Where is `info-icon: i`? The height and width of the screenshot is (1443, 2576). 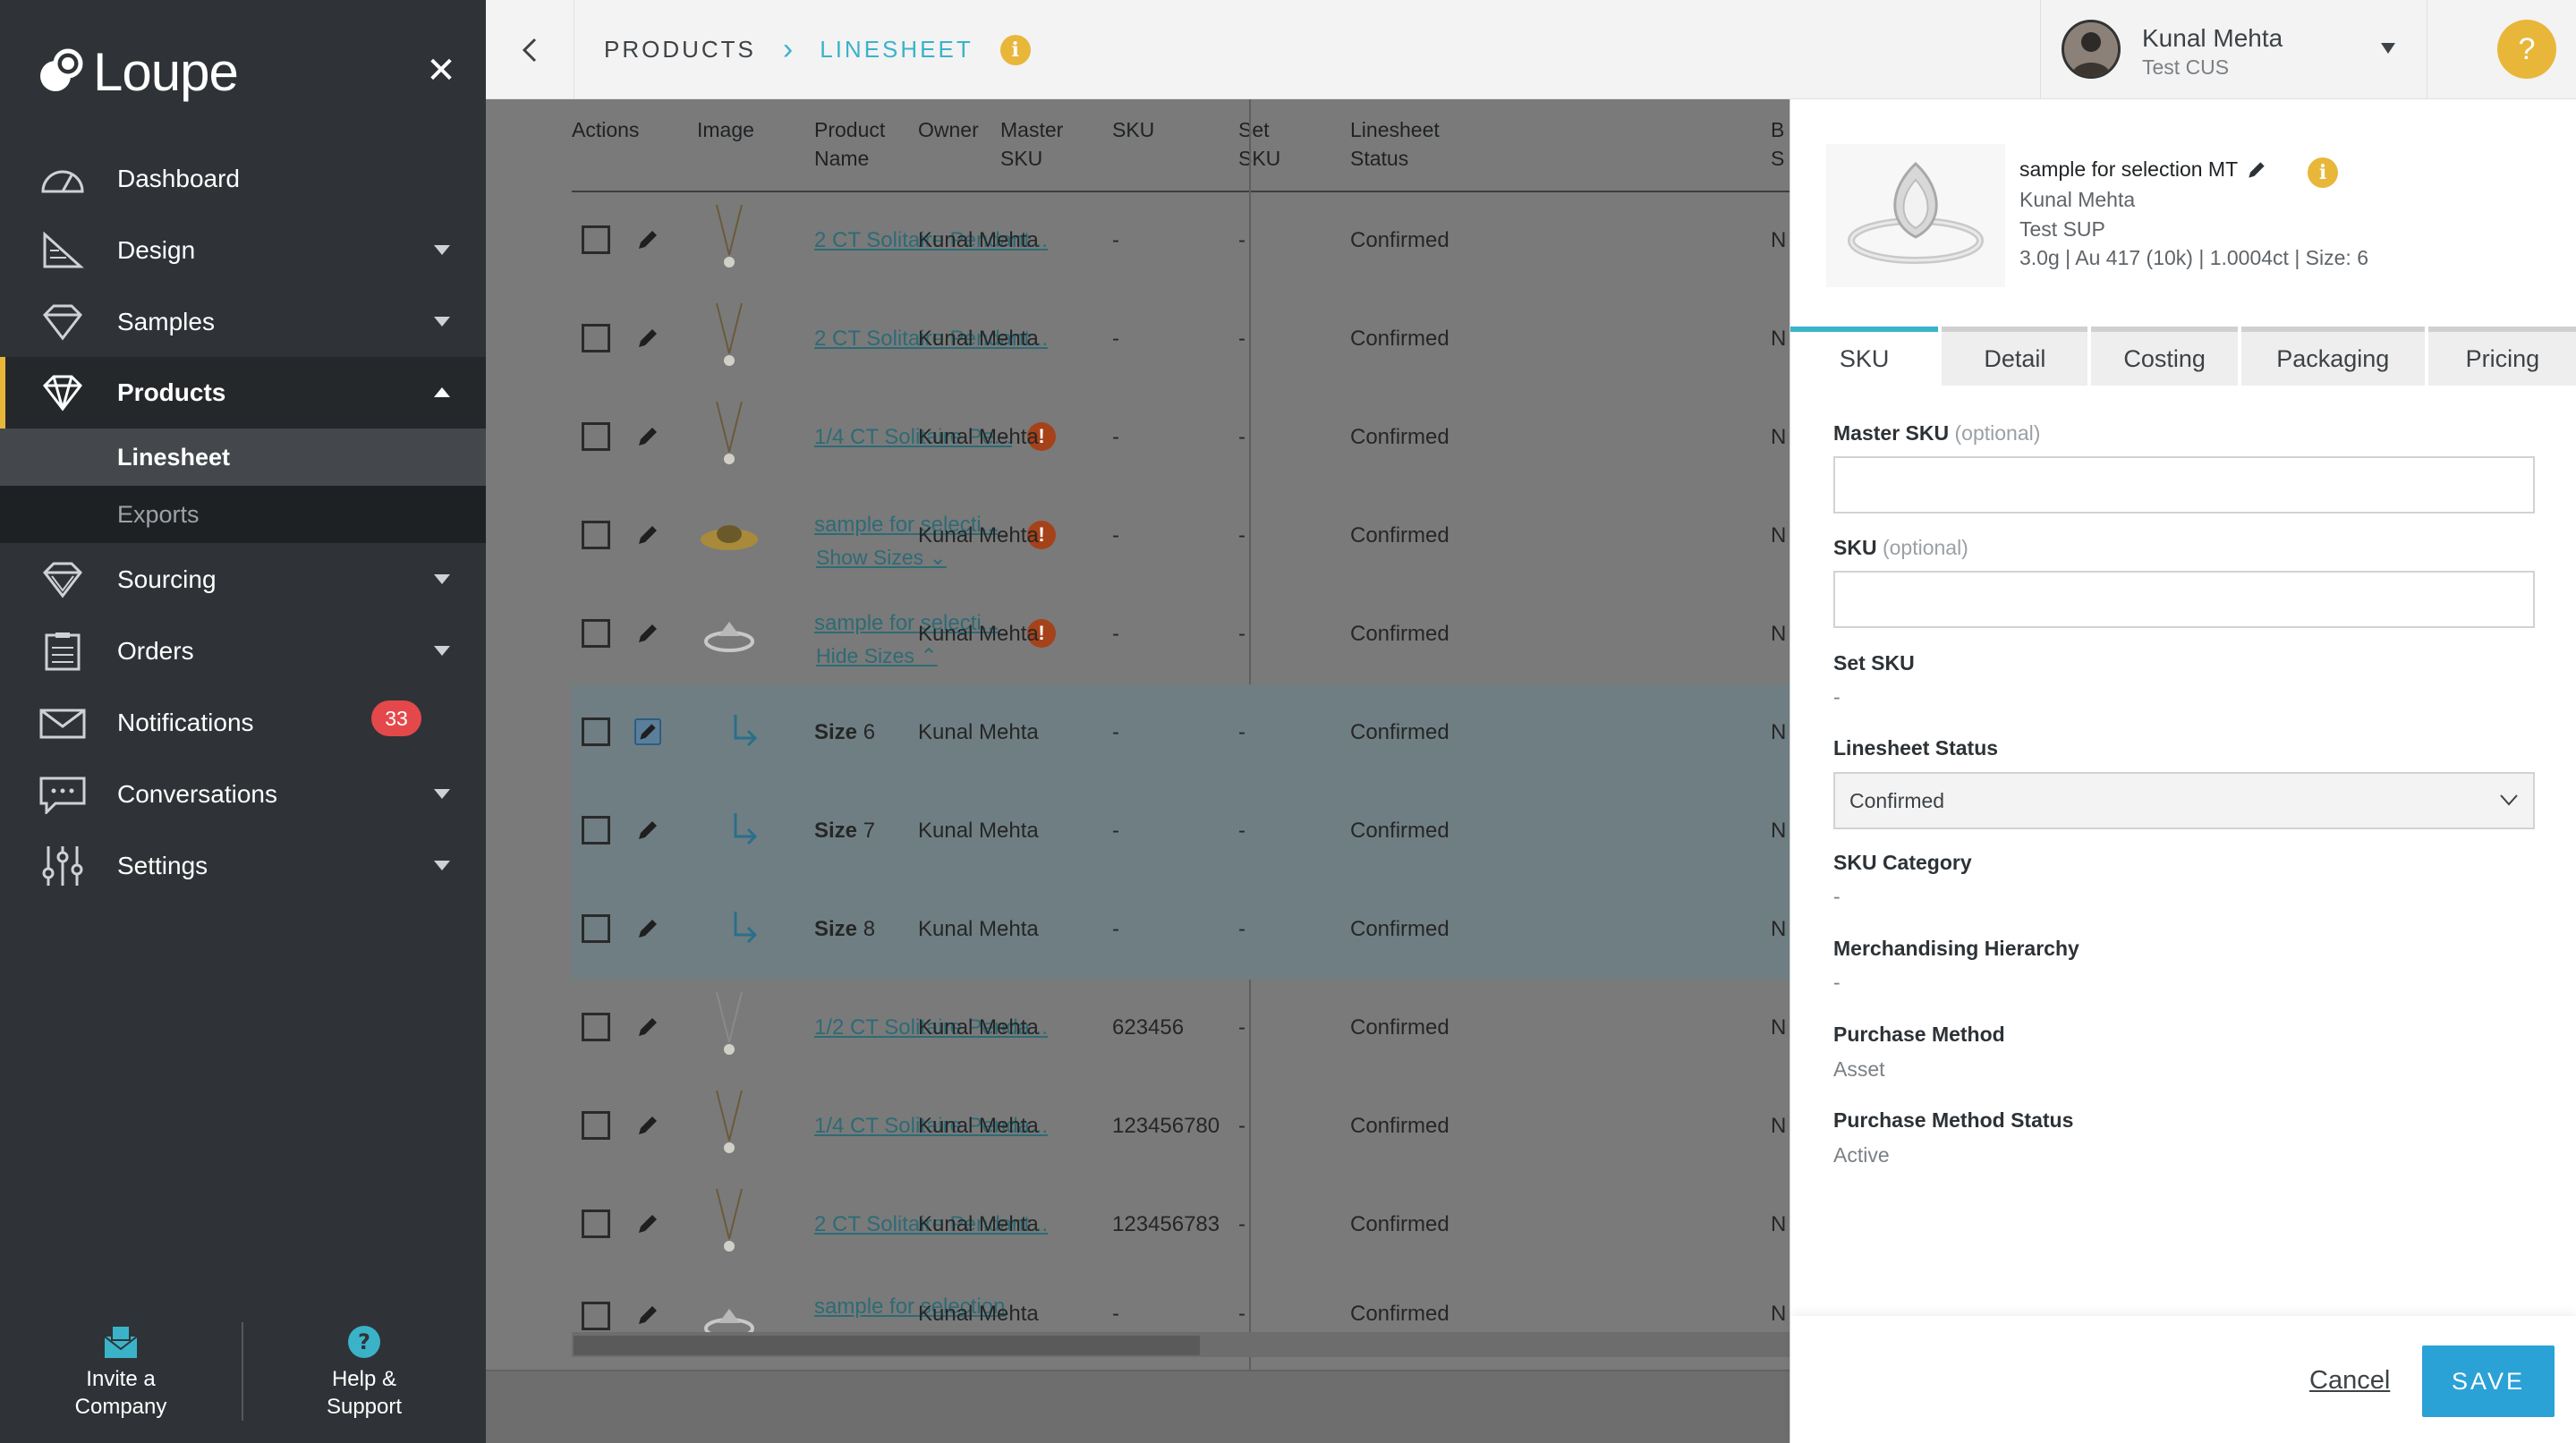
info-icon: i is located at coordinates (1015, 49).